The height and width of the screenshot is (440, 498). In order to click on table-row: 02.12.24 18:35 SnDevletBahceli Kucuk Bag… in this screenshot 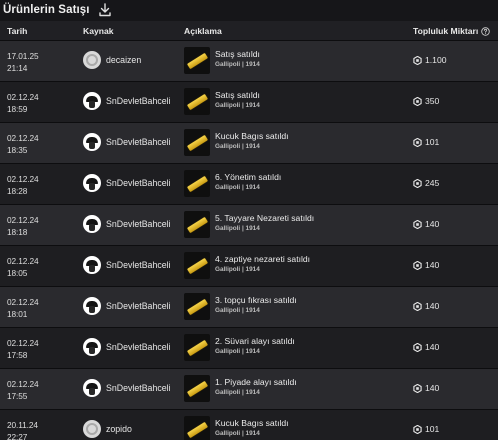, I will do `click(249, 142)`.